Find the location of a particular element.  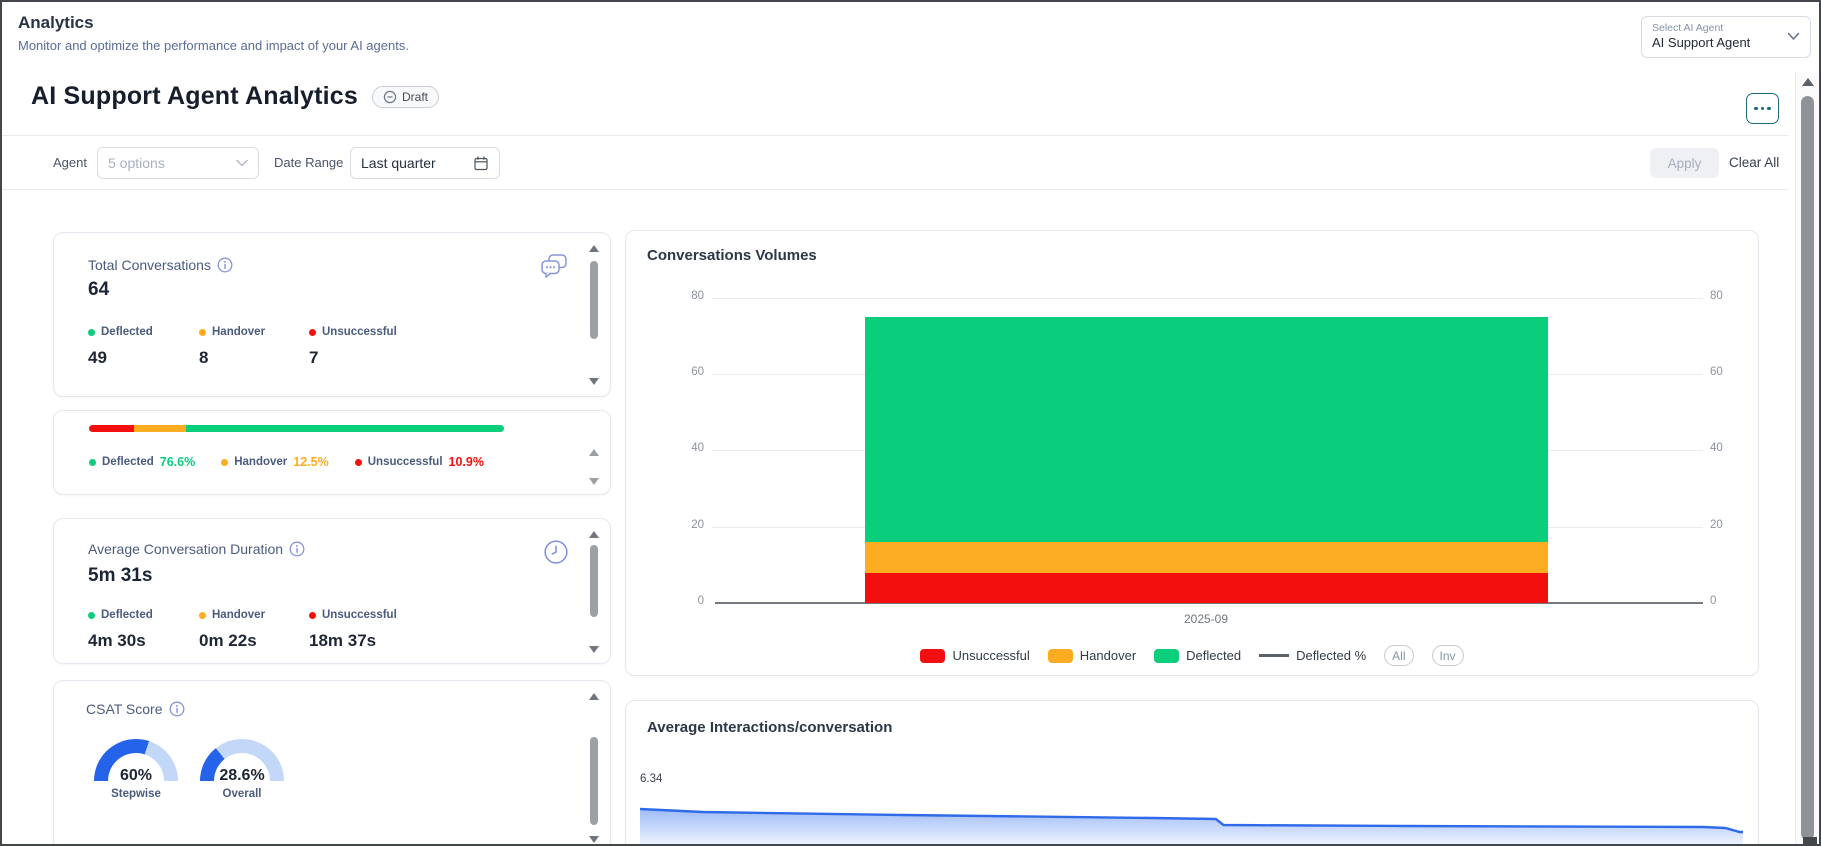

clear-all-button: Clear All is located at coordinates (1754, 162).